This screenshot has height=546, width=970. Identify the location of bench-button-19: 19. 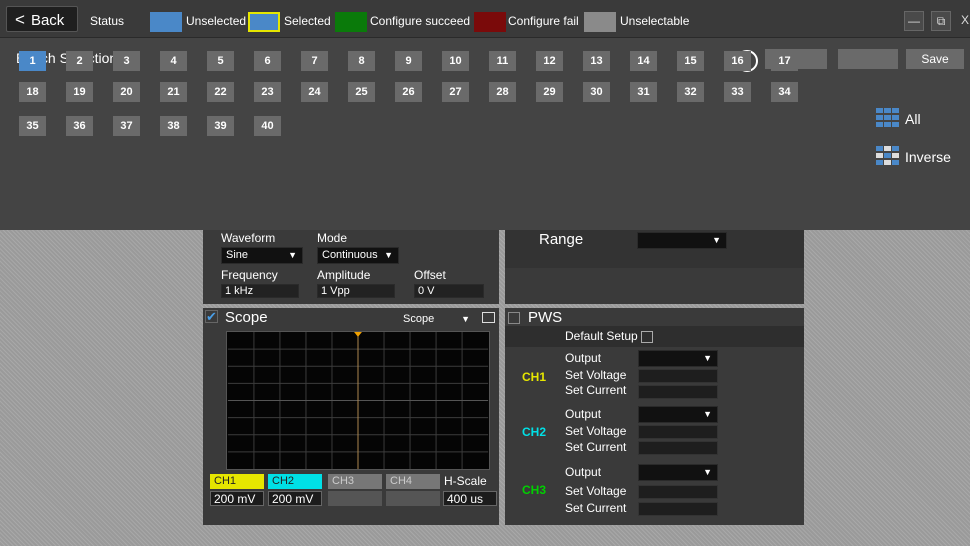
(79, 92).